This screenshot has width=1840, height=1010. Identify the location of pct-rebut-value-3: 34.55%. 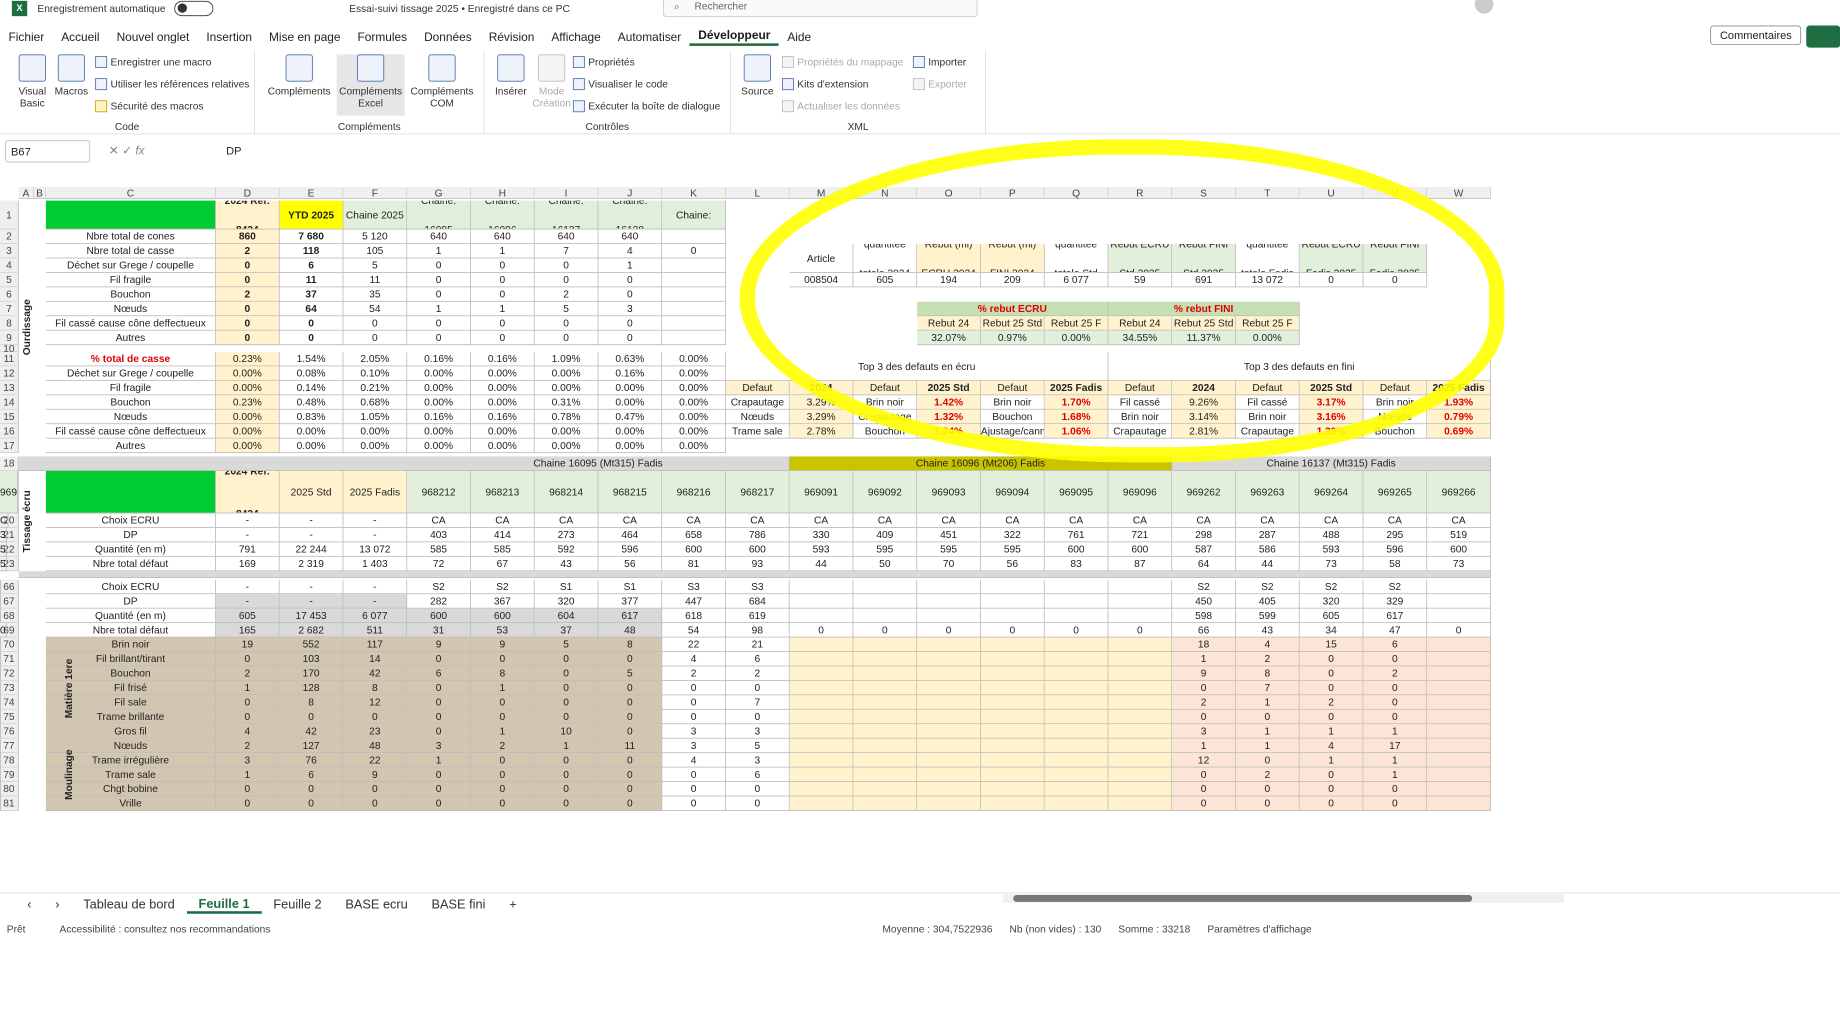
(1140, 338).